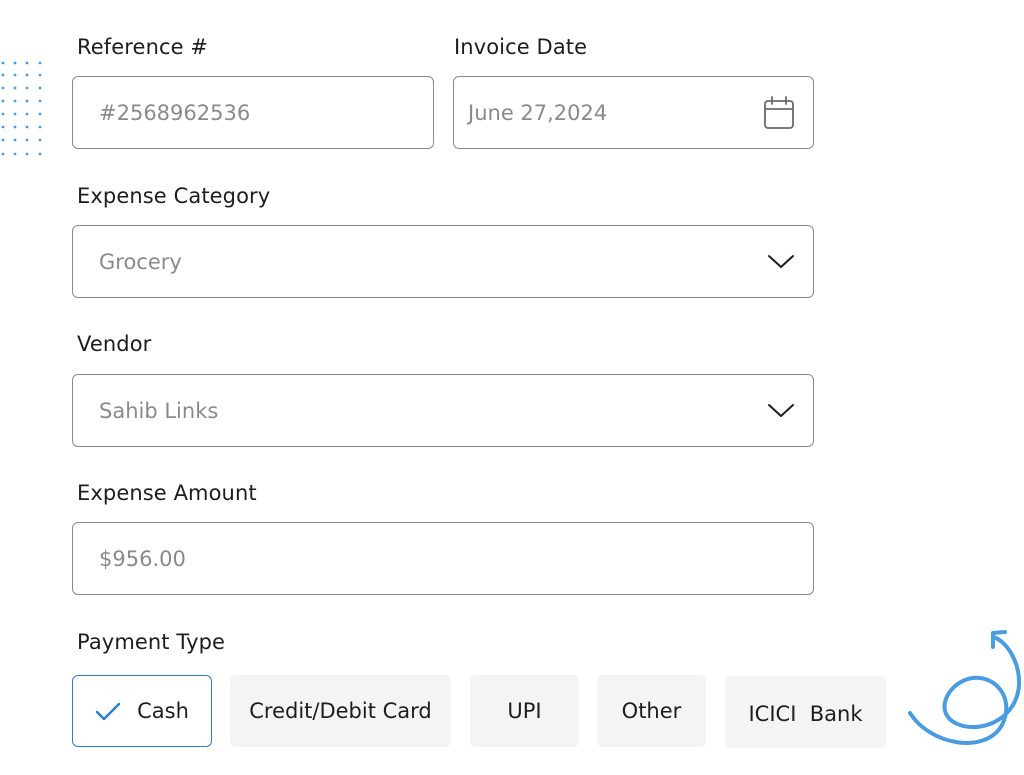 The image size is (1024, 775). What do you see at coordinates (142, 558) in the screenshot?
I see `expense-amount-value: $956.00` at bounding box center [142, 558].